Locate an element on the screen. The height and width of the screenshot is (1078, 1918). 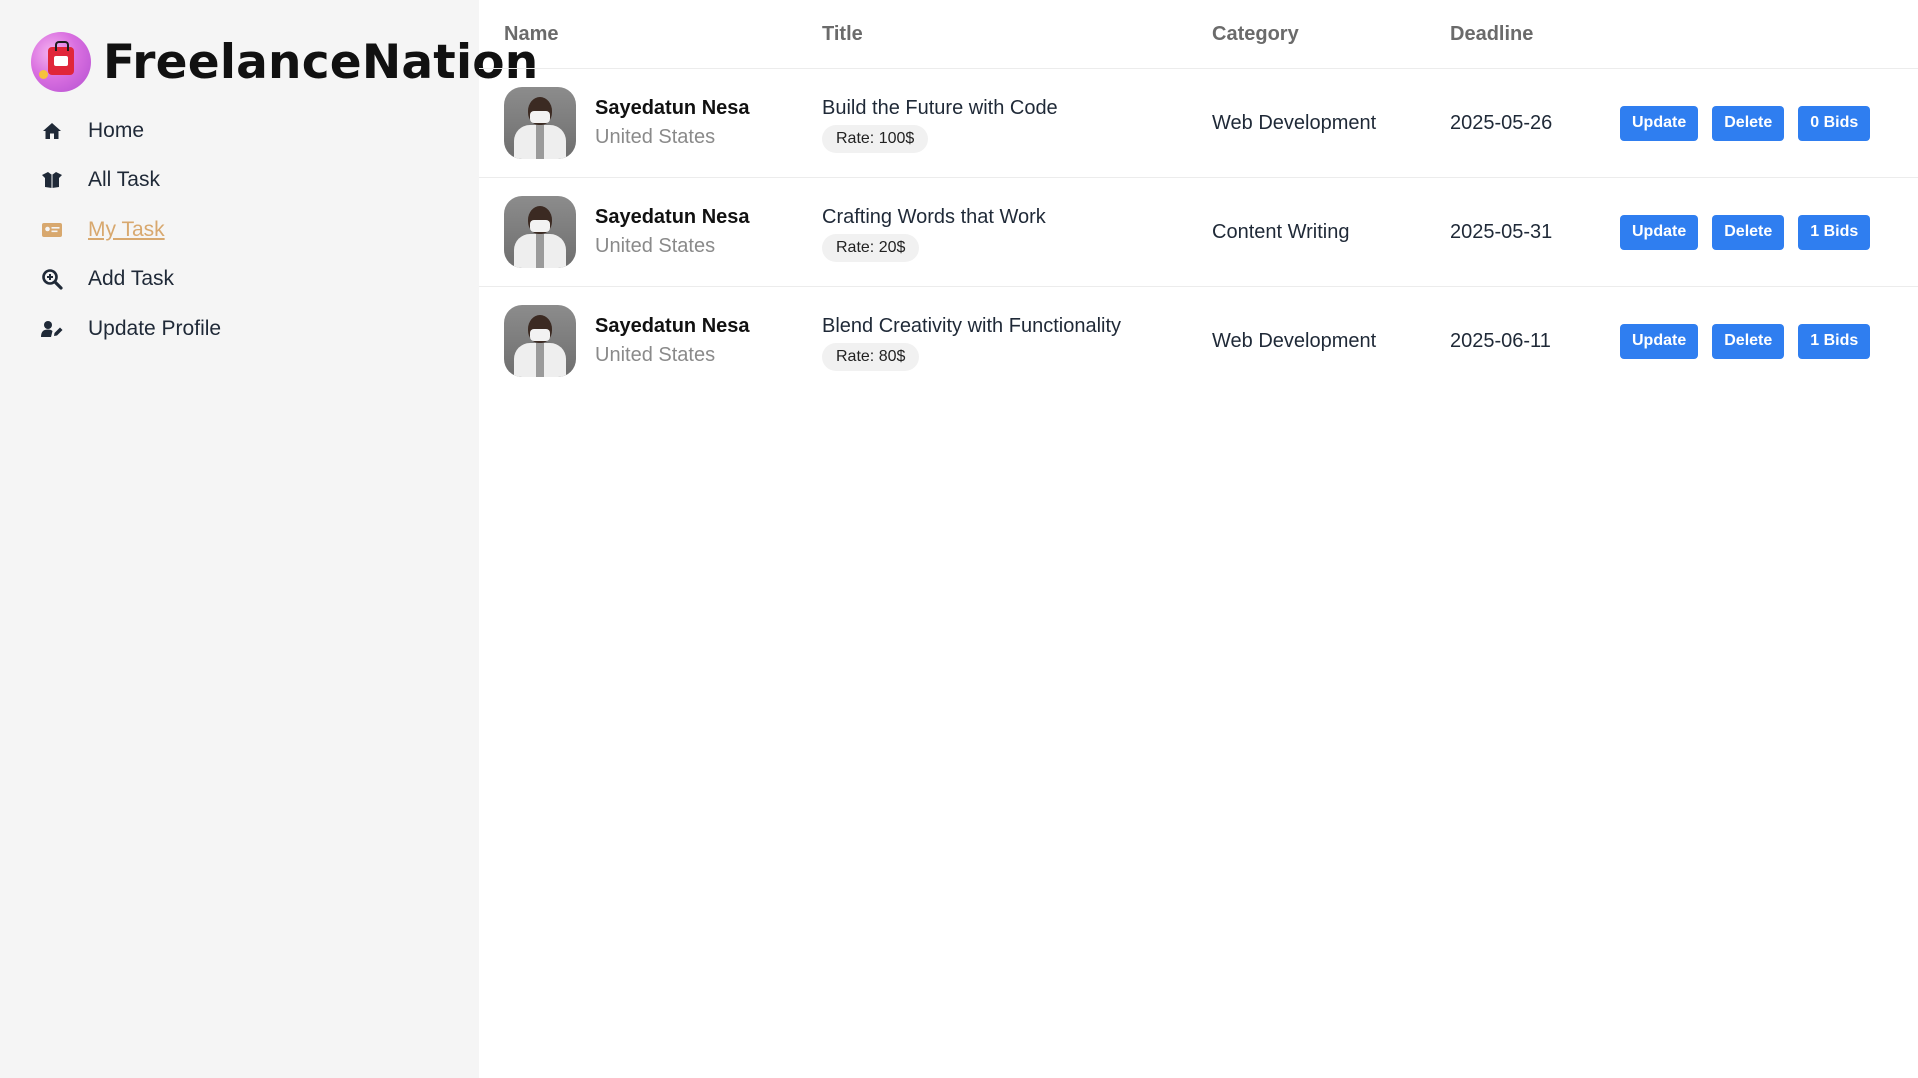
sidebar-item-home: Home is located at coordinates (255, 131).